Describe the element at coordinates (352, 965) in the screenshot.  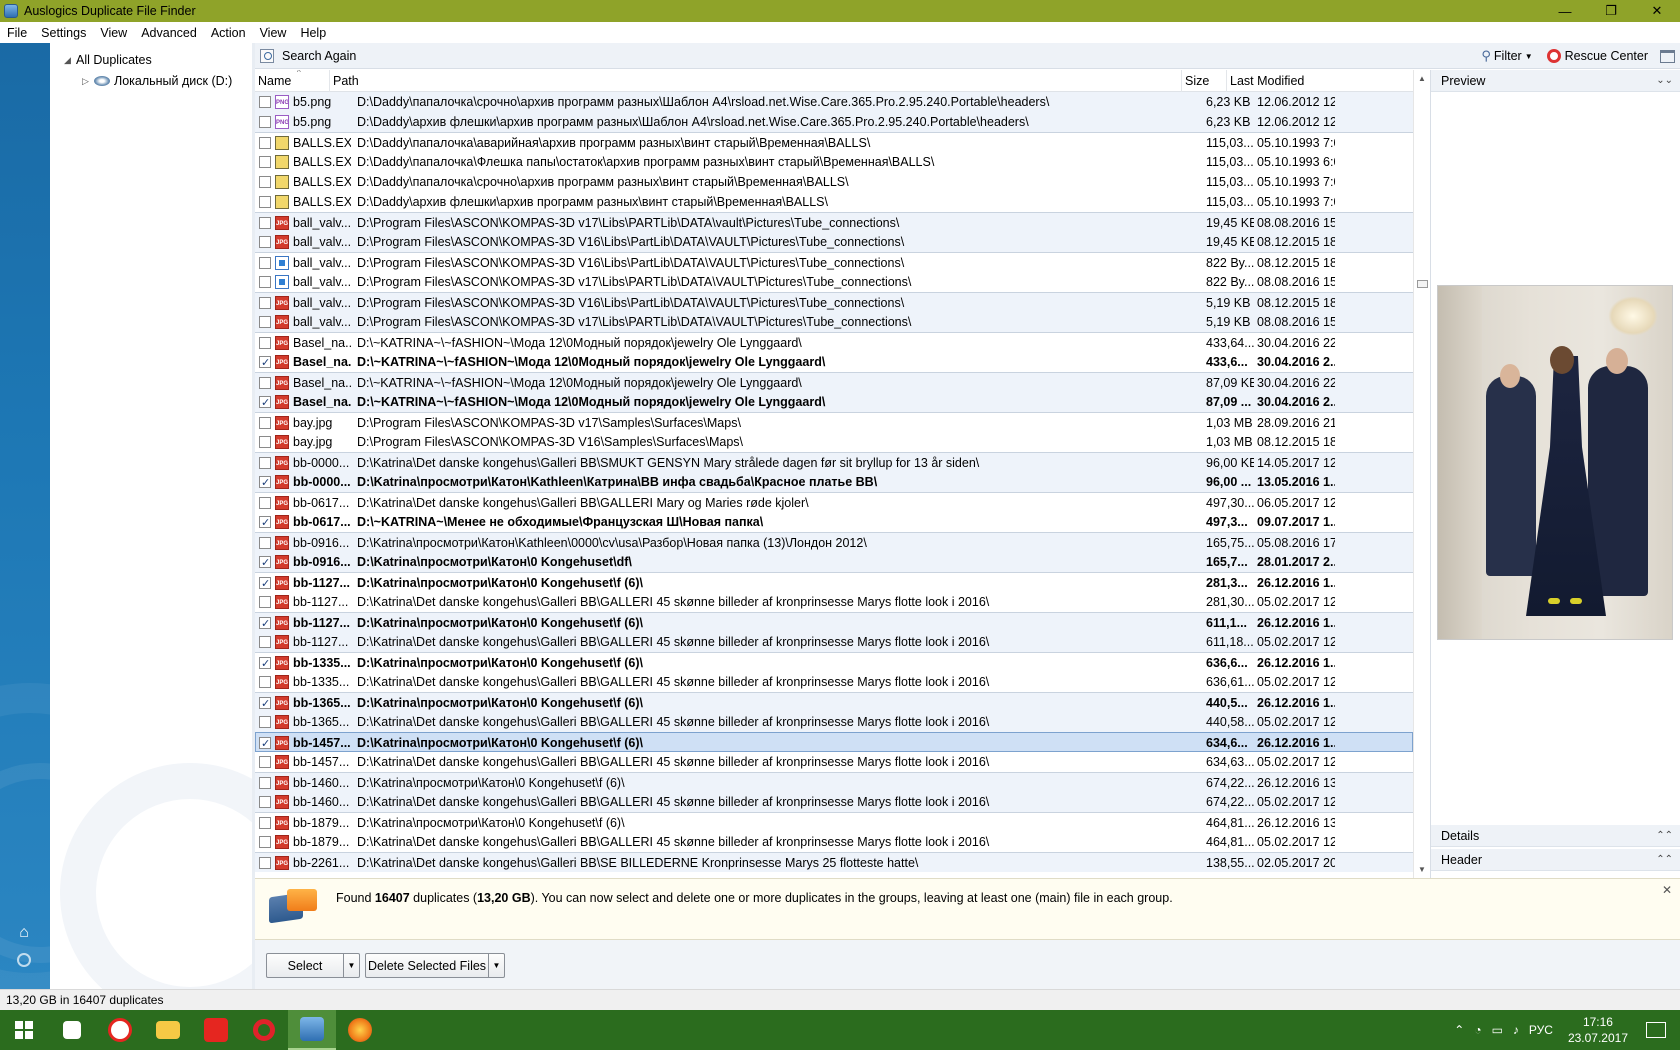
I see `select-dropdown-icon: ▼` at that location.